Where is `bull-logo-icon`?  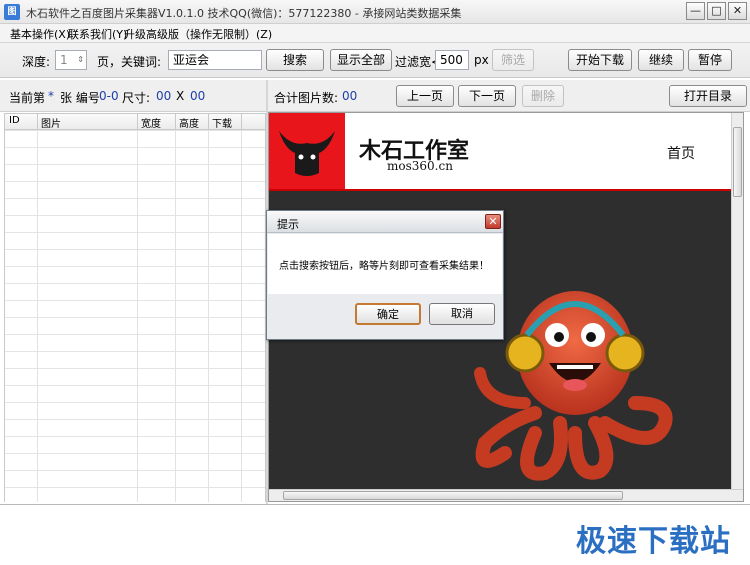
bull-logo-icon is located at coordinates (307, 153).